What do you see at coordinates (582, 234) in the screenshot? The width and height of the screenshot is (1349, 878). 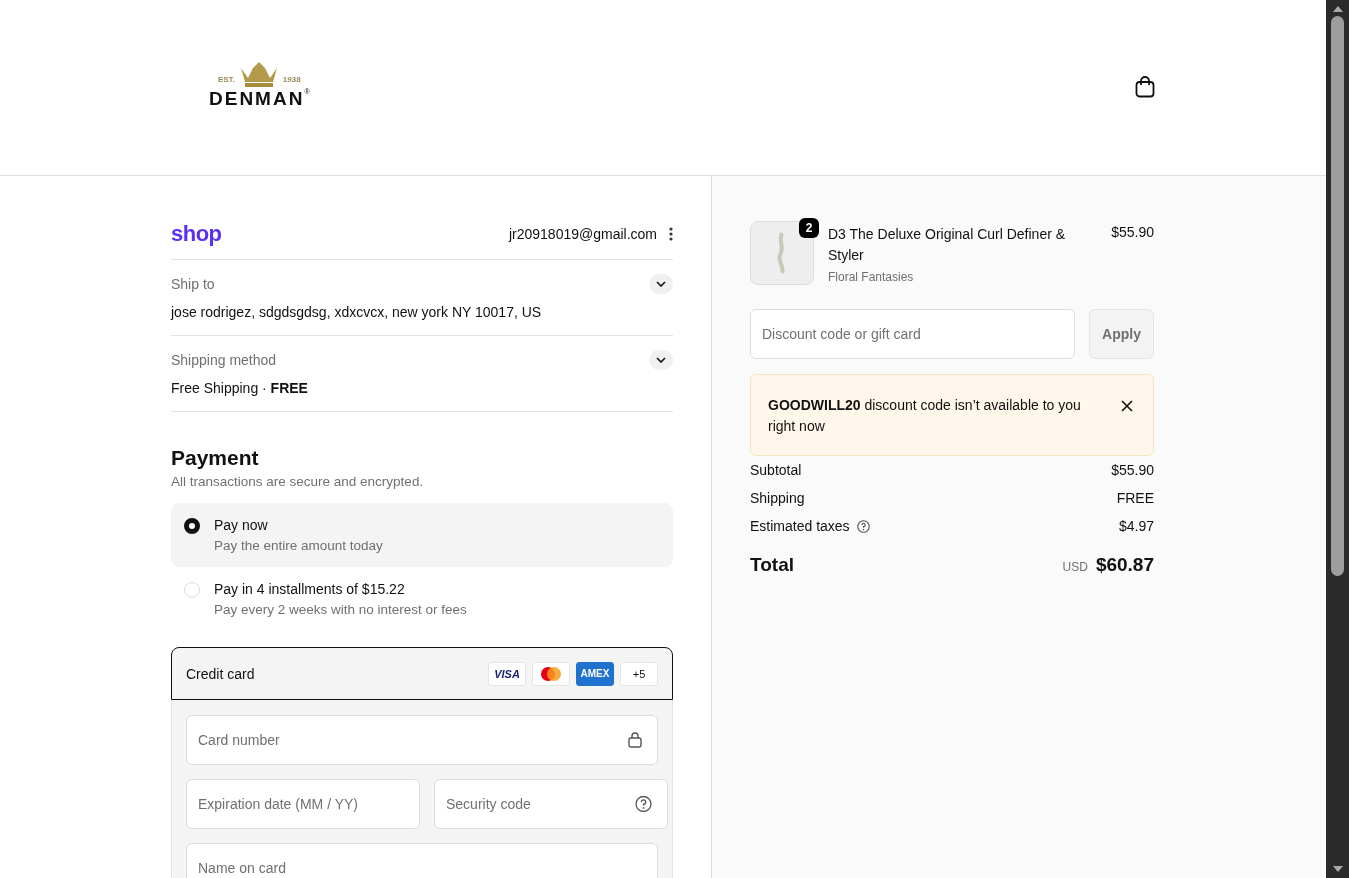 I see `account-email: jr20918019@gmail.com` at bounding box center [582, 234].